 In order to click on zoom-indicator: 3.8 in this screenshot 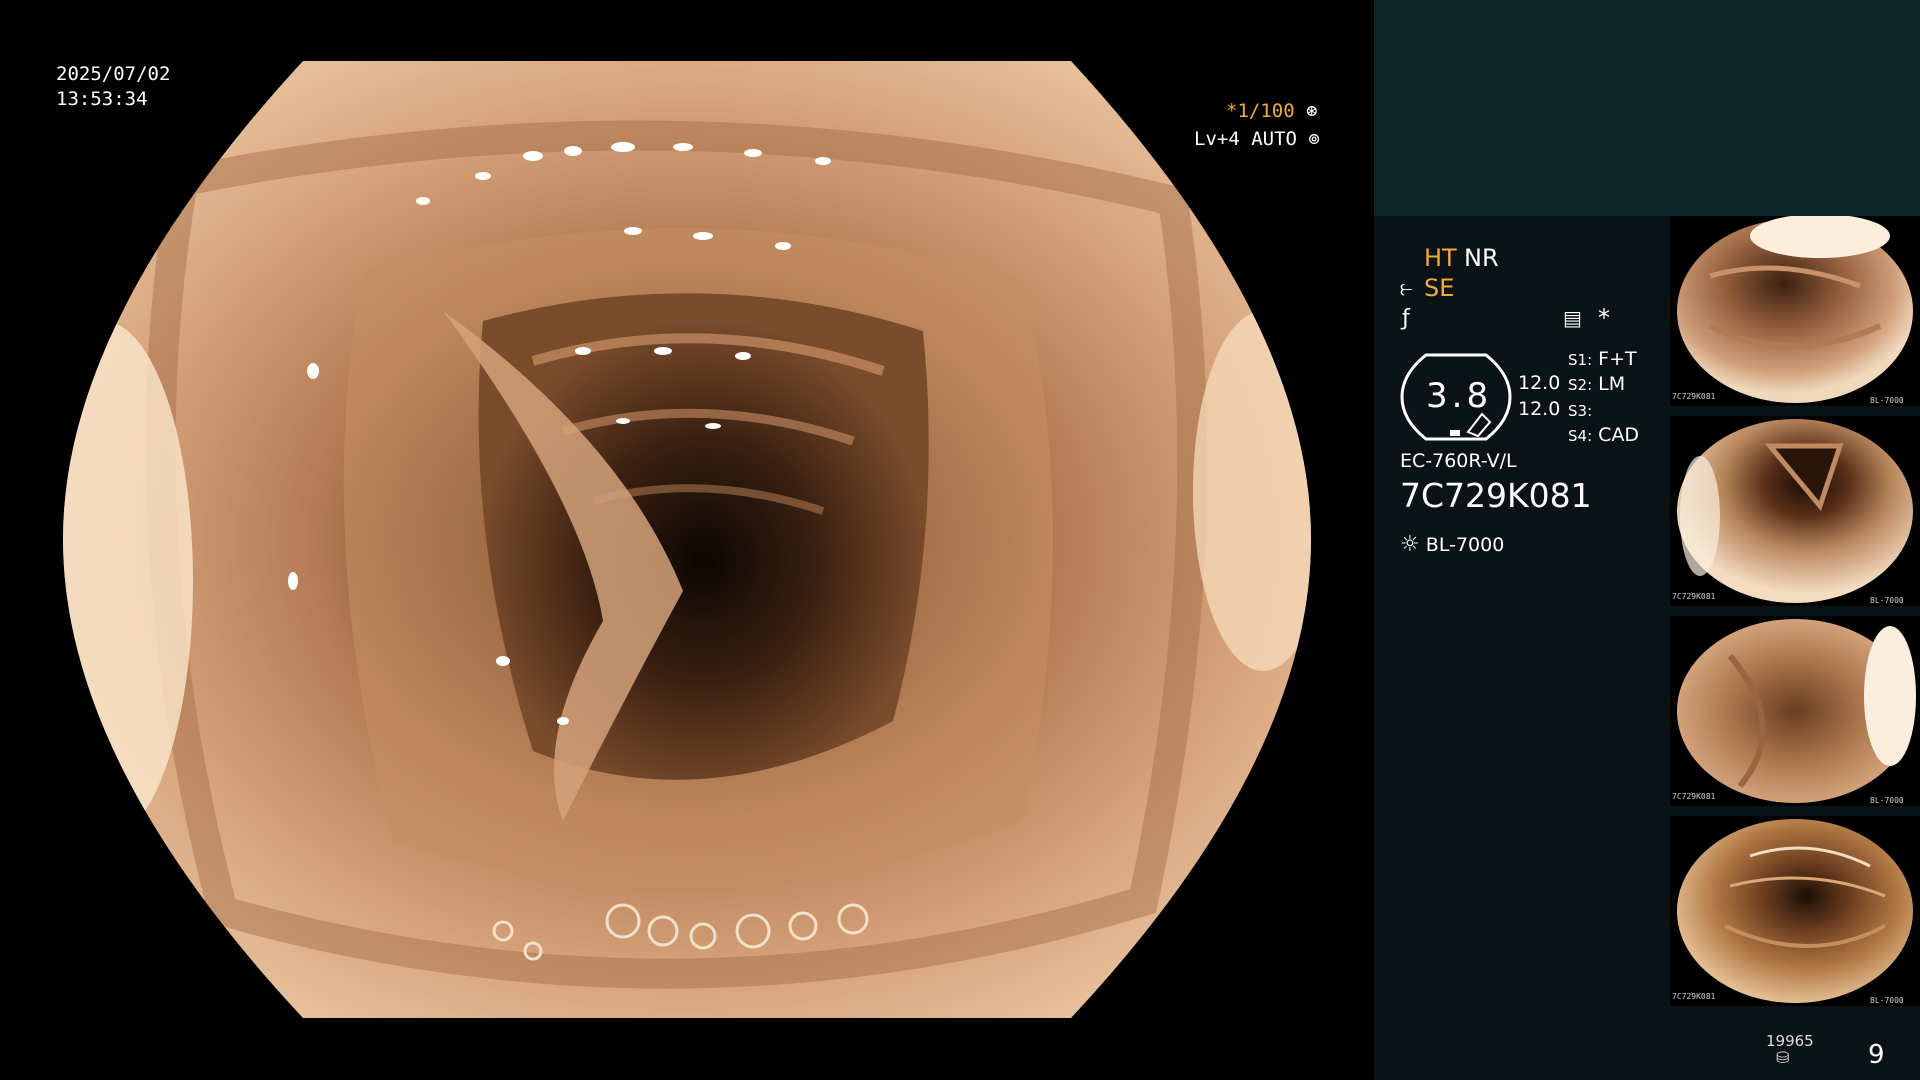, I will do `click(1456, 397)`.